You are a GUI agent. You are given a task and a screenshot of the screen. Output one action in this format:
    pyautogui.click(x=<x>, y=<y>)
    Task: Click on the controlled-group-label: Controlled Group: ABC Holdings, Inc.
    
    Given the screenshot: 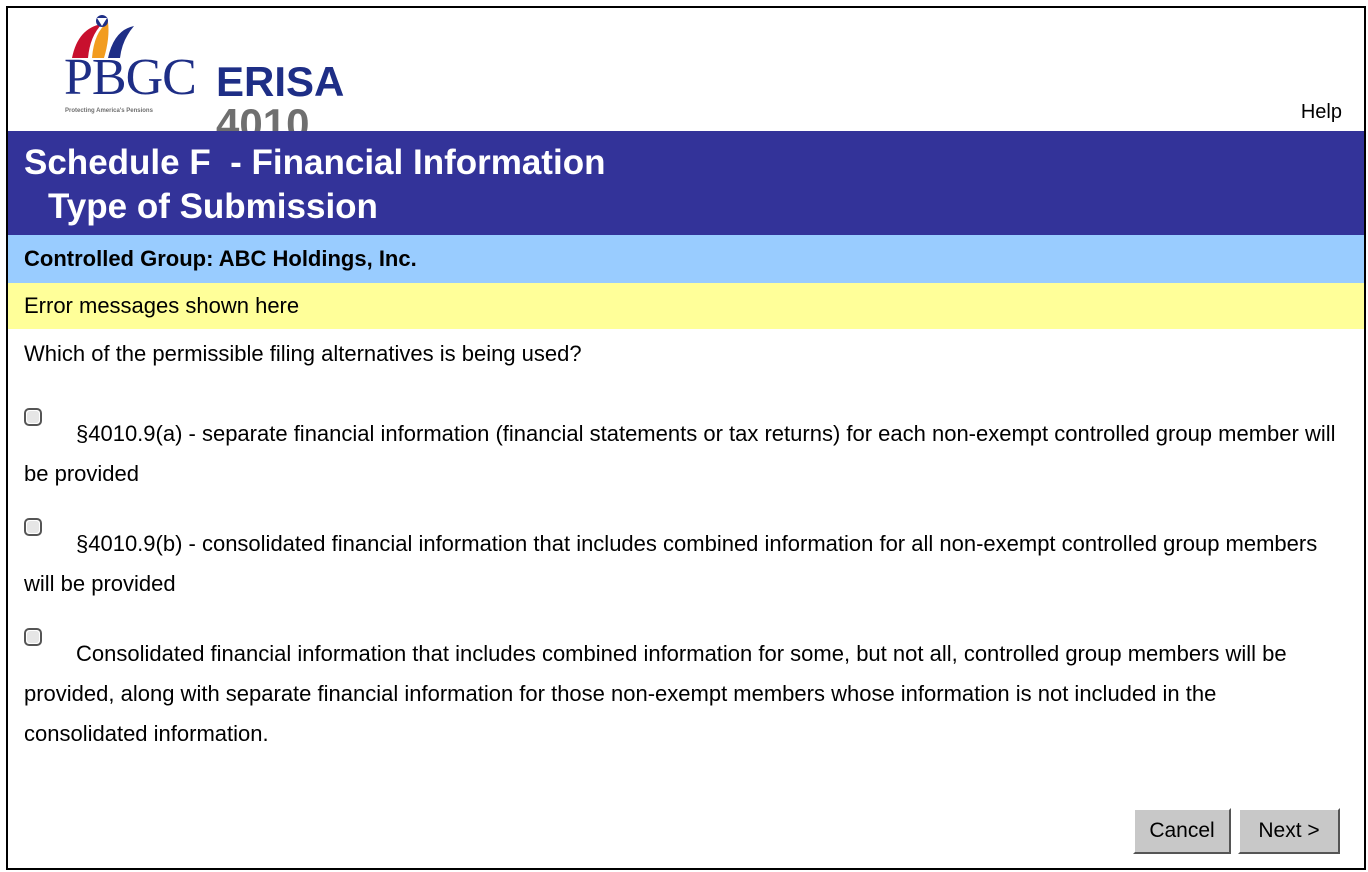 What is the action you would take?
    pyautogui.click(x=220, y=258)
    